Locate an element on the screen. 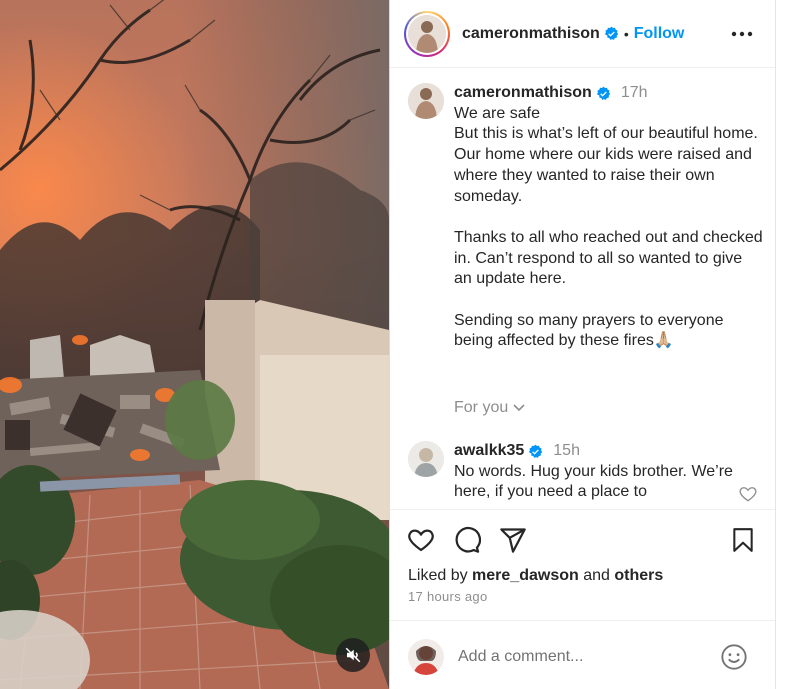 This screenshot has width=790, height=689. author-avatar-story-ring is located at coordinates (427, 33).